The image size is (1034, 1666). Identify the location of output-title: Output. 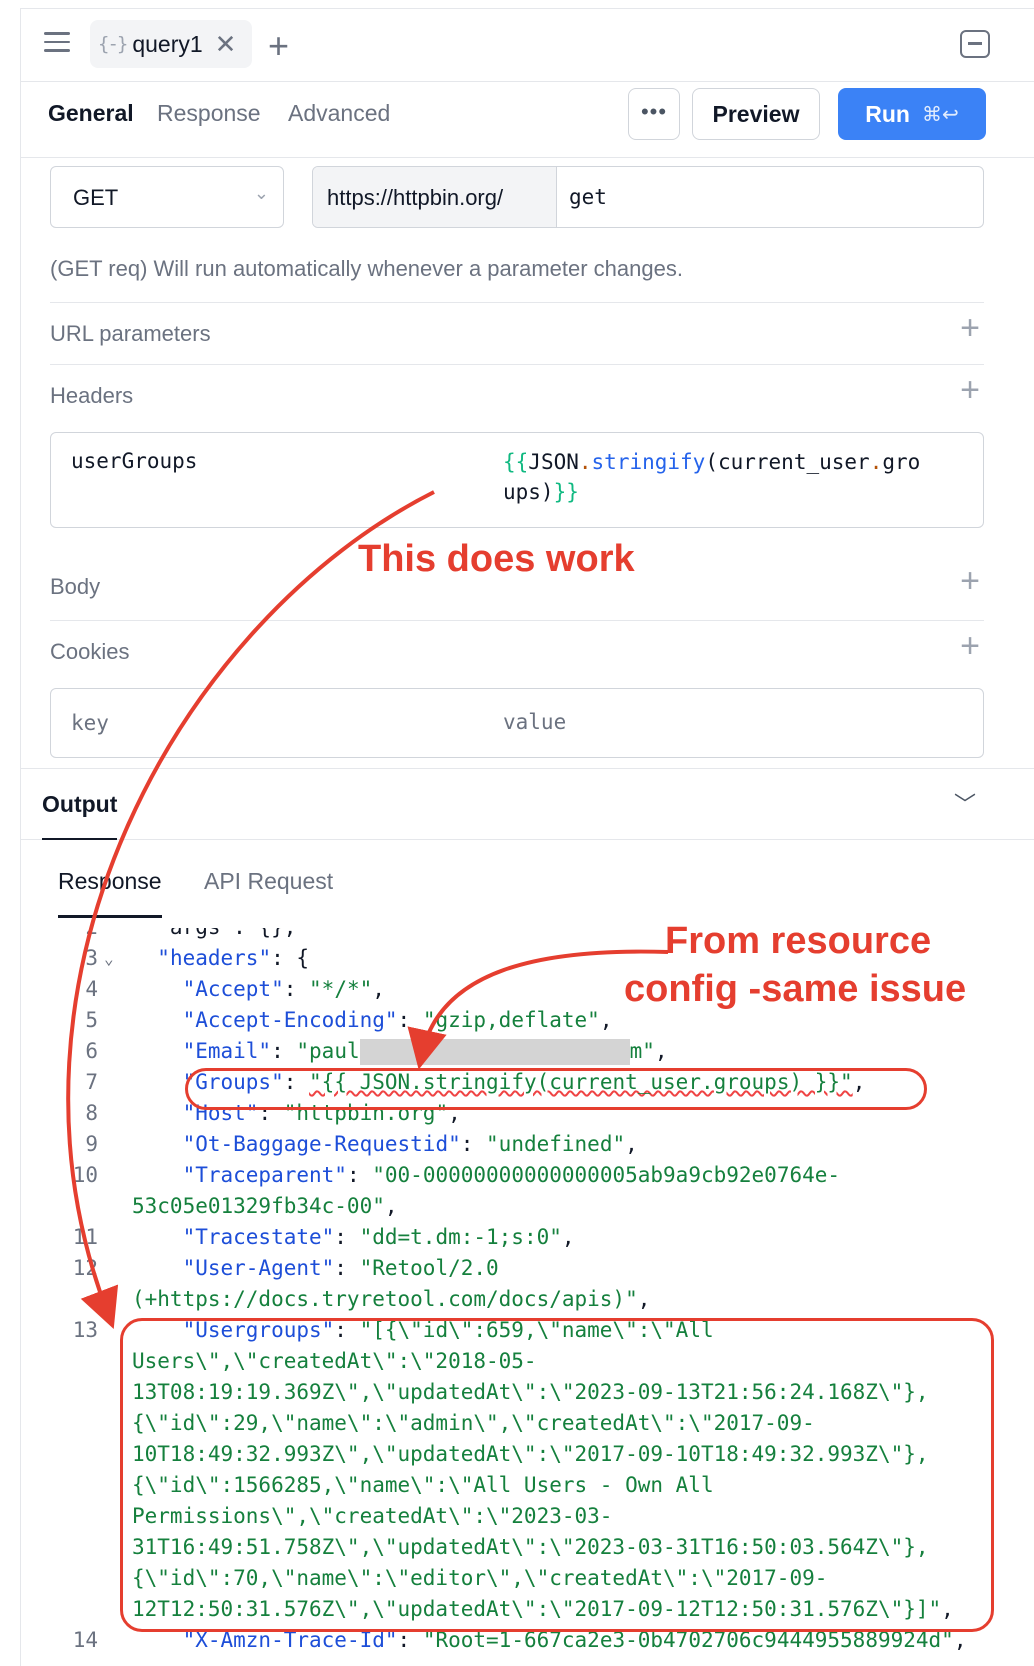
(80, 815).